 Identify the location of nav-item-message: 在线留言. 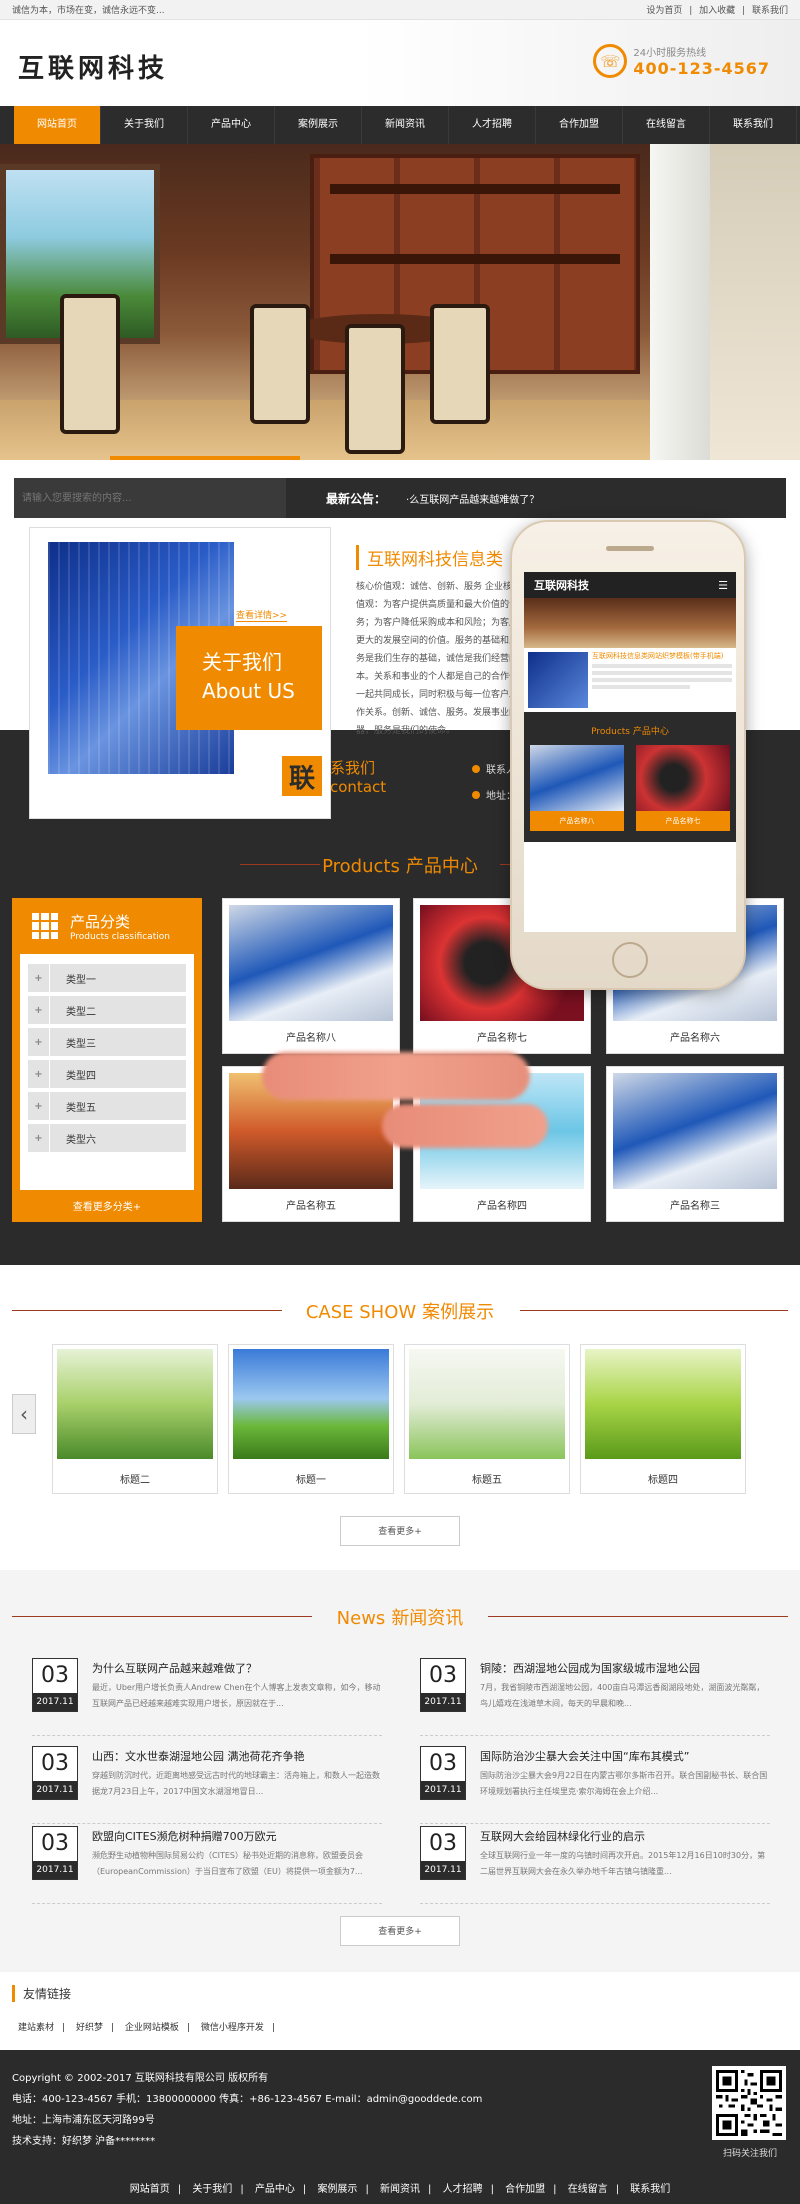
(666, 125).